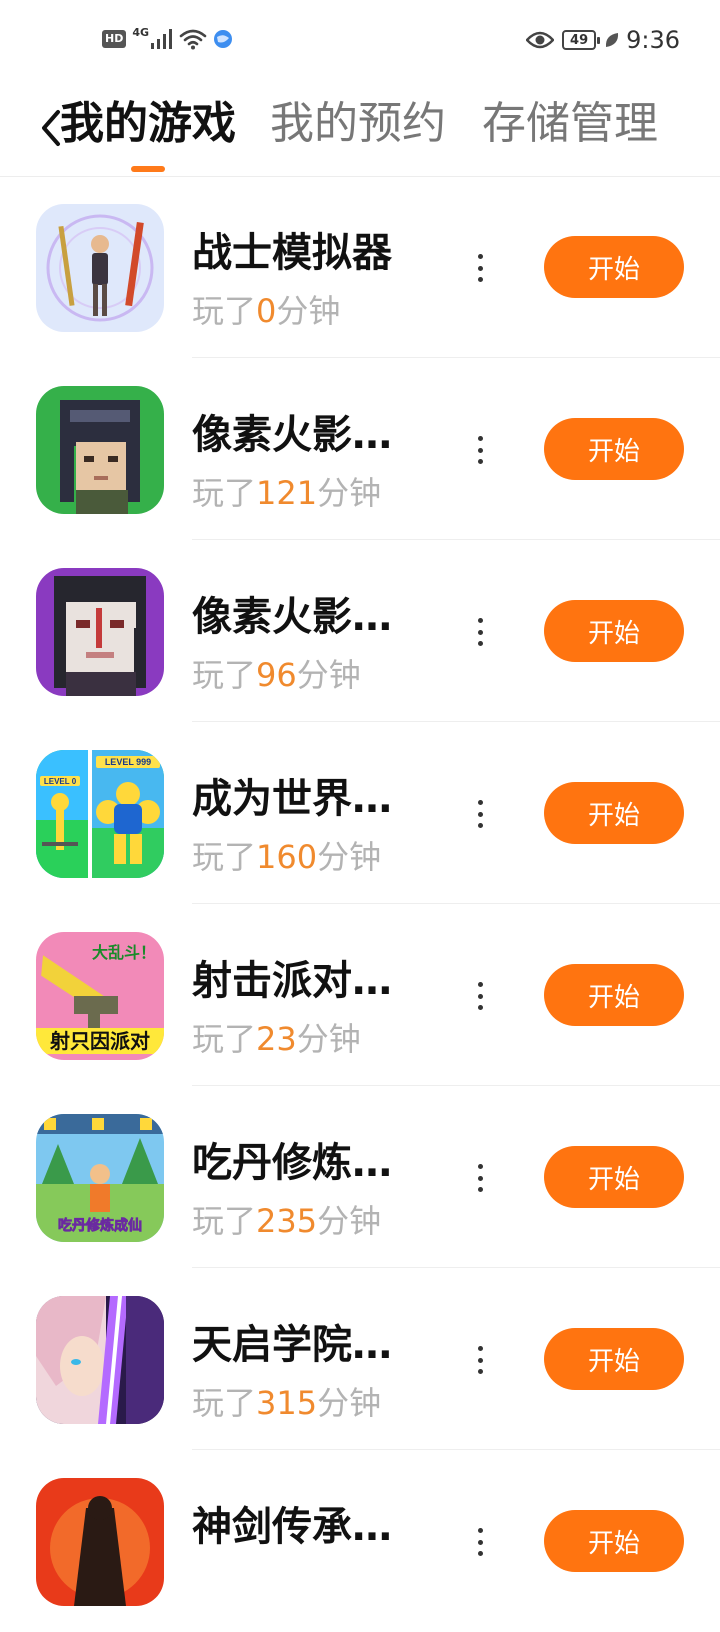 This screenshot has height=1632, width=720. What do you see at coordinates (162, 39) in the screenshot?
I see `signal-icon` at bounding box center [162, 39].